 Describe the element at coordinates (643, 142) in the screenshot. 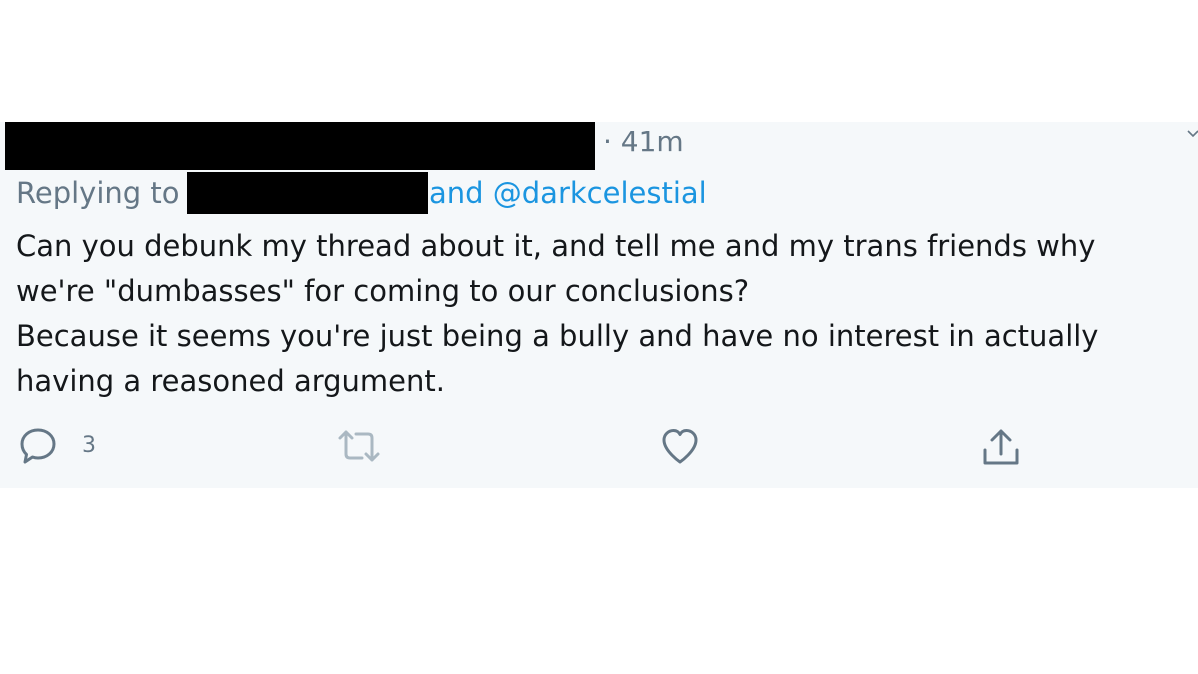

I see `tweet-timestamp: · 41m` at that location.